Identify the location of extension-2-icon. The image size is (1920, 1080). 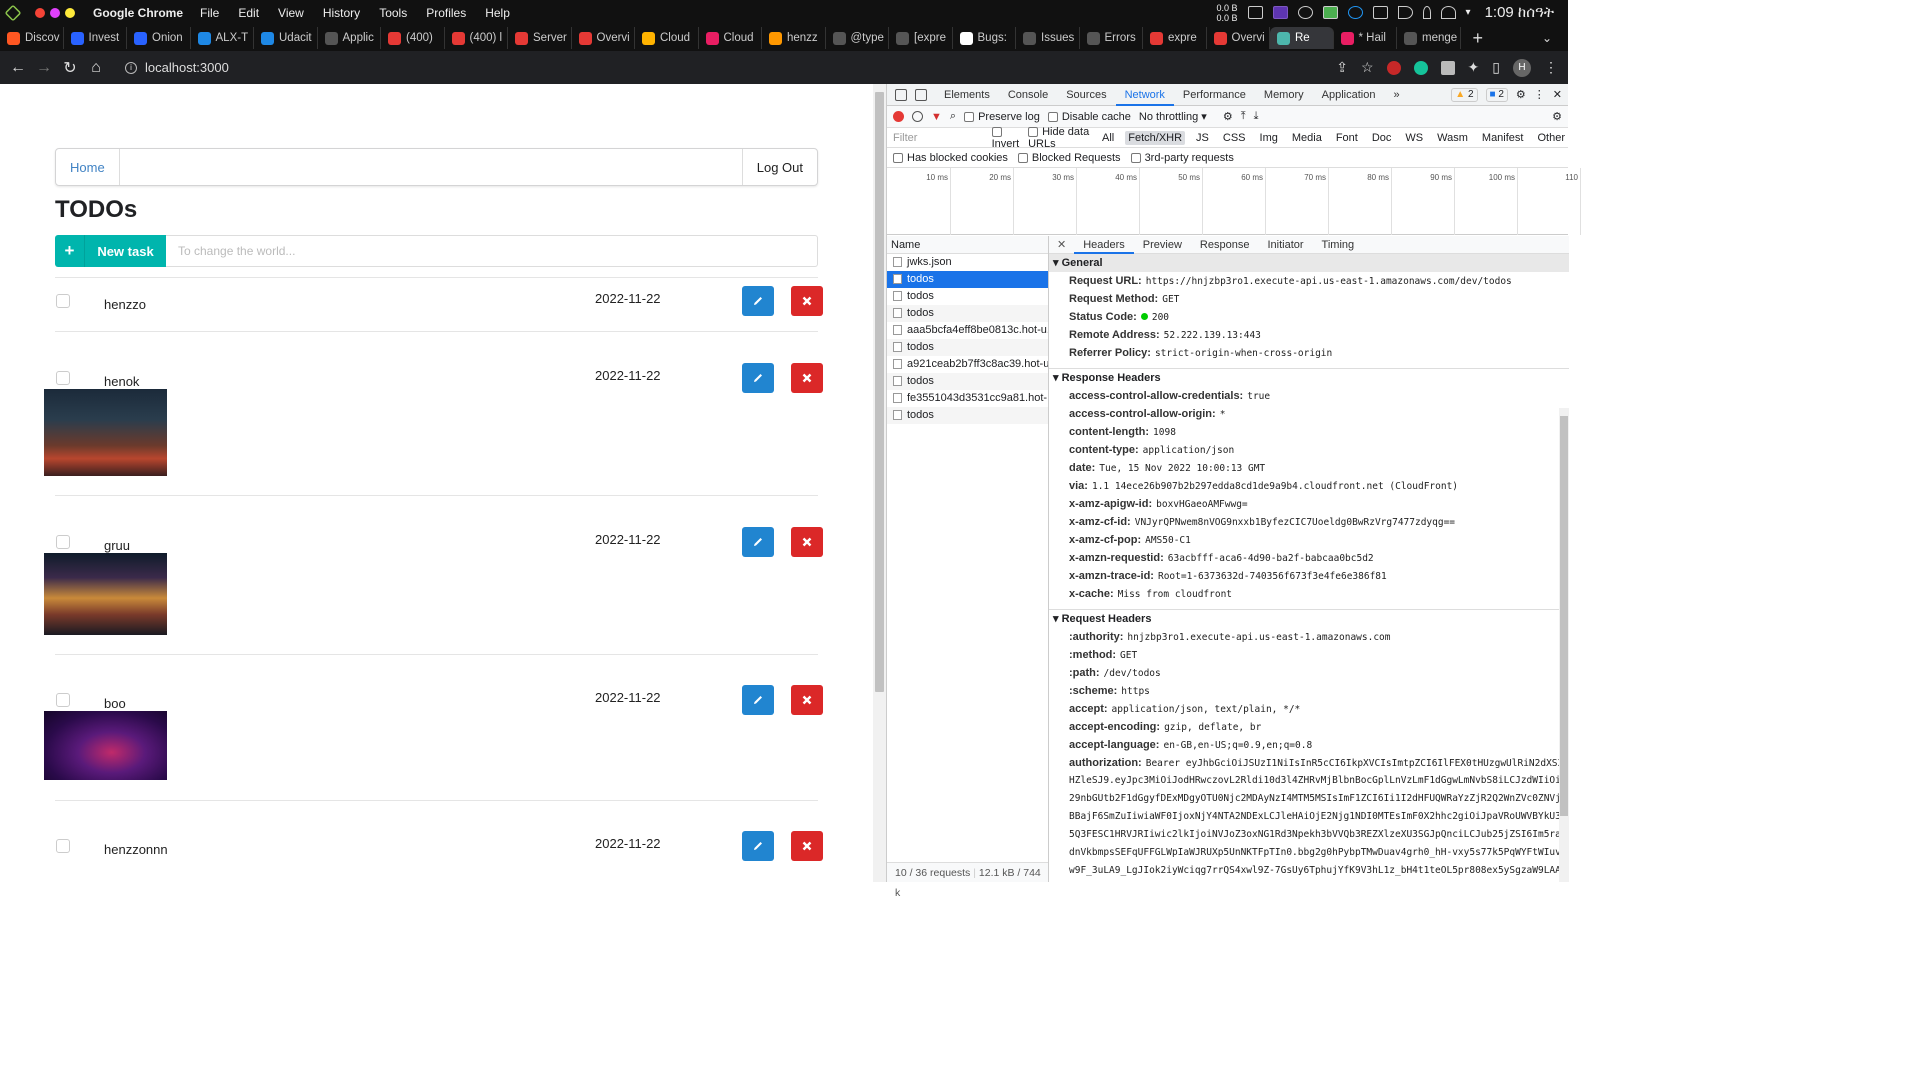
(1447, 67).